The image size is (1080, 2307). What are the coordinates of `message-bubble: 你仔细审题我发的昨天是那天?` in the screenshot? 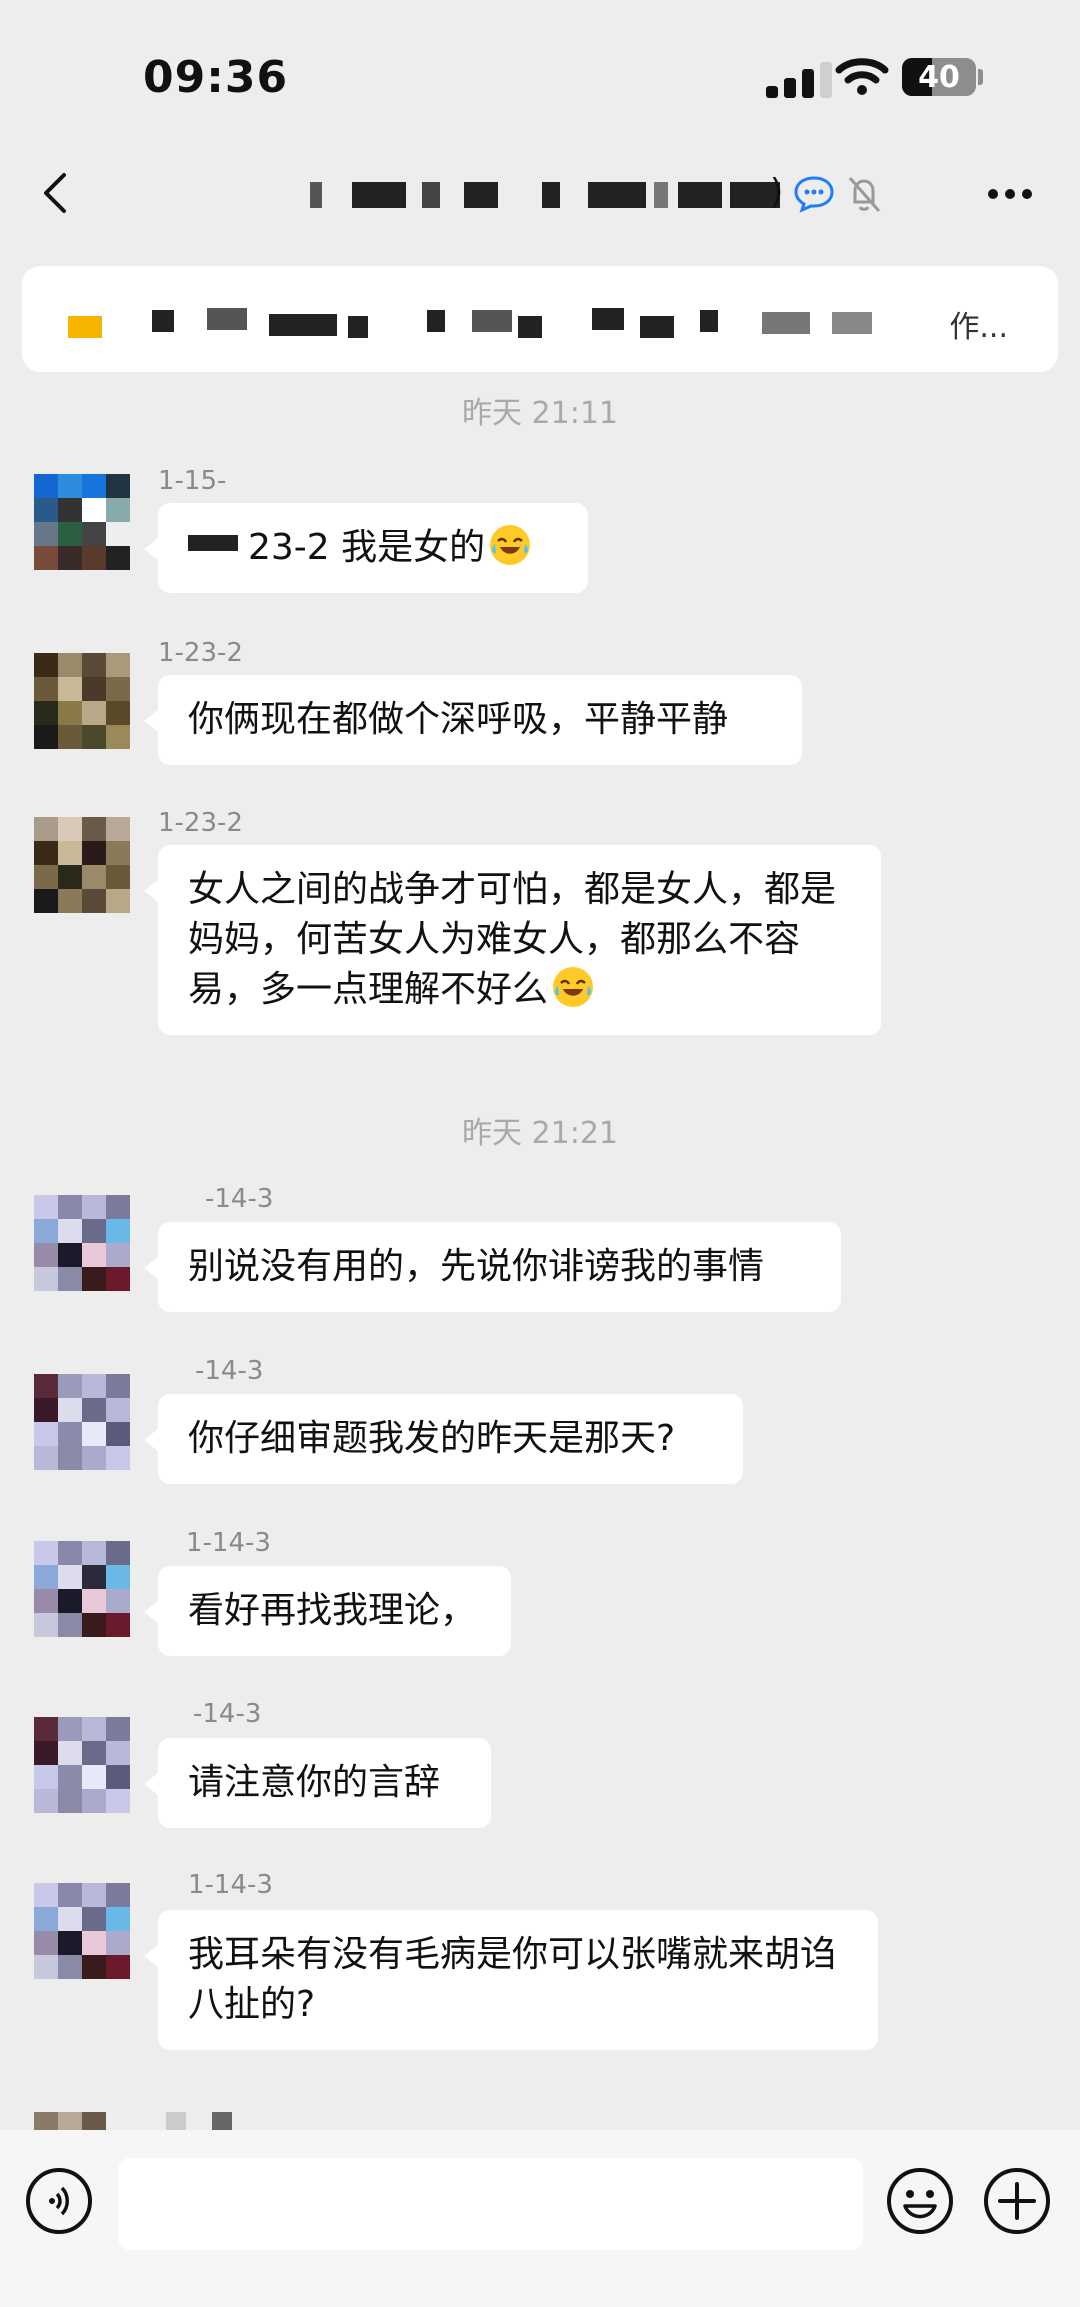 It's located at (443, 1439).